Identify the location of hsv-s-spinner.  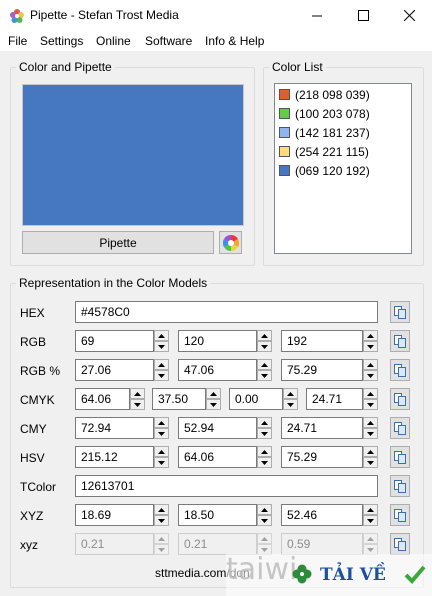
(264, 457).